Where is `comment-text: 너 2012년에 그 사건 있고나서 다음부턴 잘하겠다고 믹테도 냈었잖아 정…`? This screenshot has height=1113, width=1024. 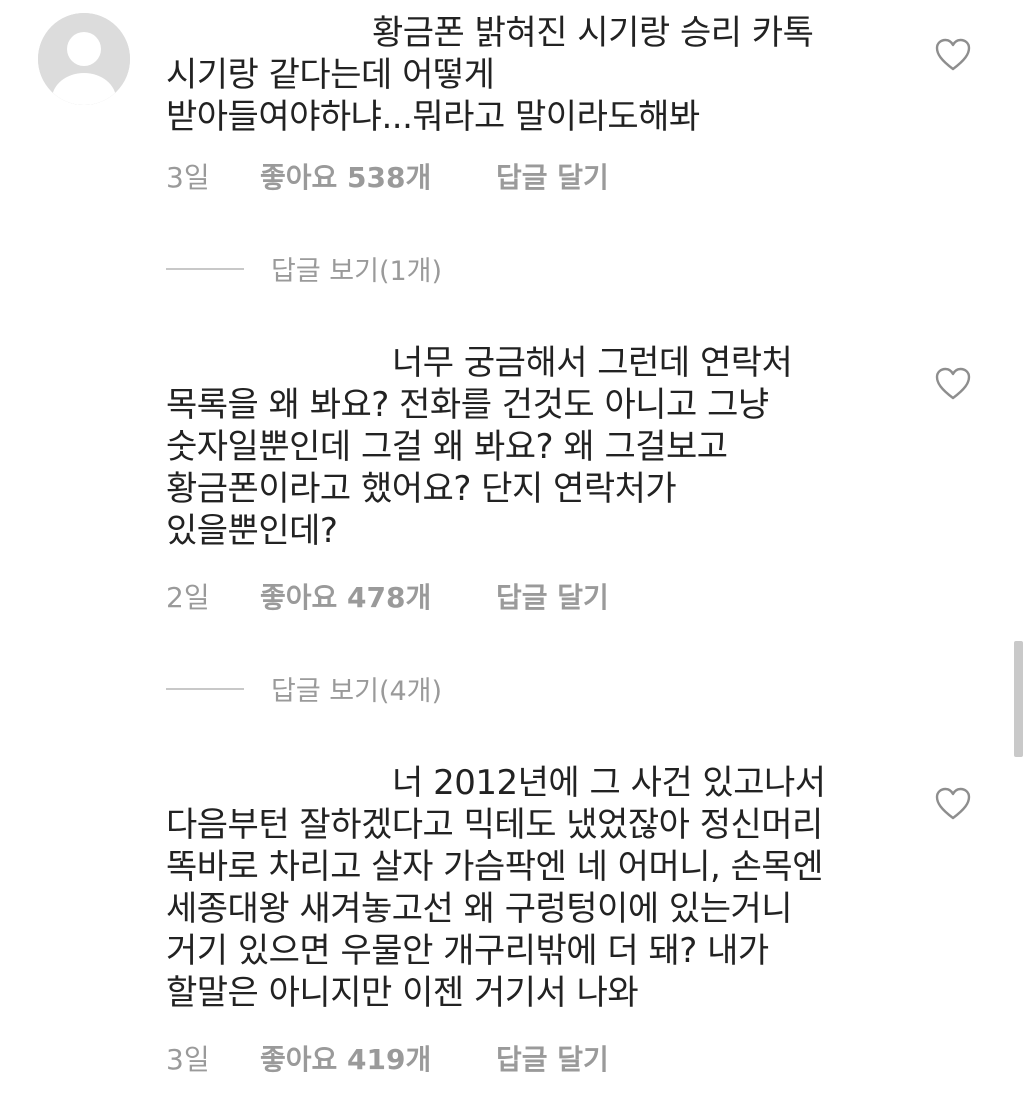
comment-text: 너 2012년에 그 사건 있고나서 다음부턴 잘하겠다고 믹테도 냈었잖아 정… is located at coordinates (496, 888).